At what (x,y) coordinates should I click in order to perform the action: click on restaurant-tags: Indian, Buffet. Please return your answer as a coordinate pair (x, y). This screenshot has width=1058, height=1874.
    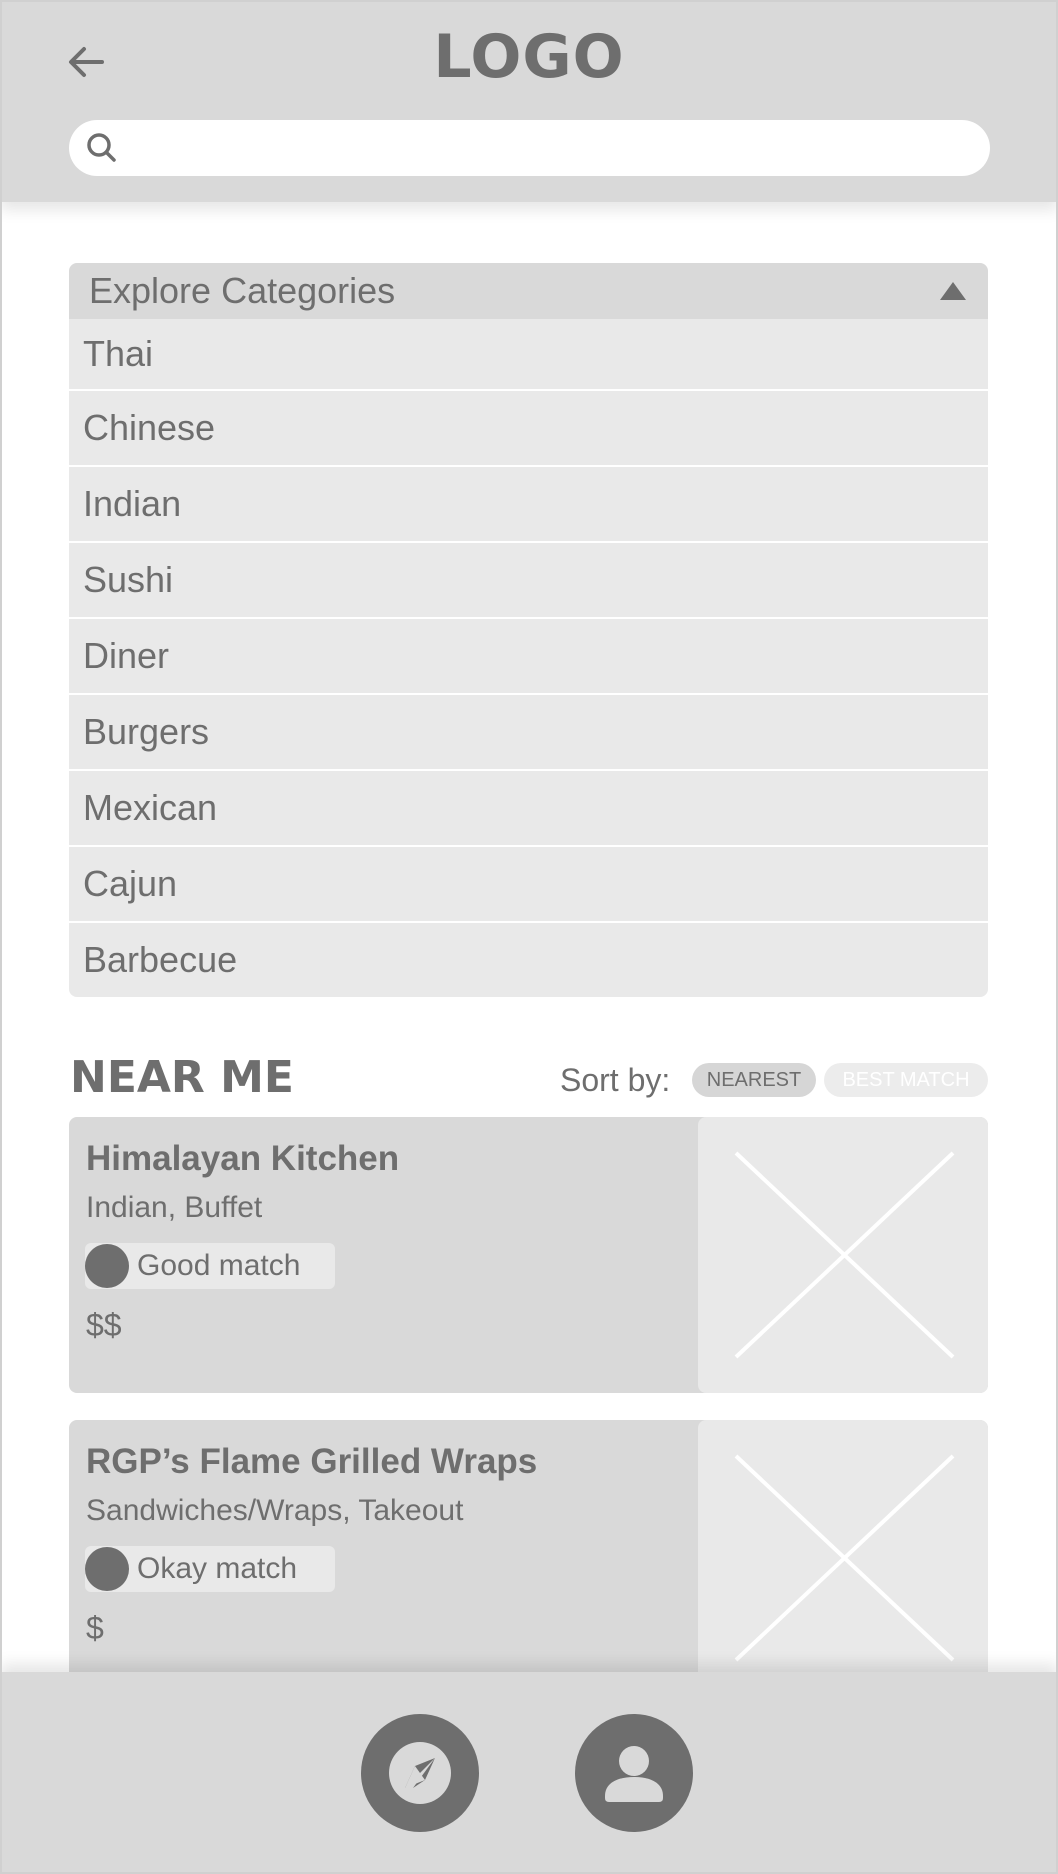
    Looking at the image, I should click on (174, 1207).